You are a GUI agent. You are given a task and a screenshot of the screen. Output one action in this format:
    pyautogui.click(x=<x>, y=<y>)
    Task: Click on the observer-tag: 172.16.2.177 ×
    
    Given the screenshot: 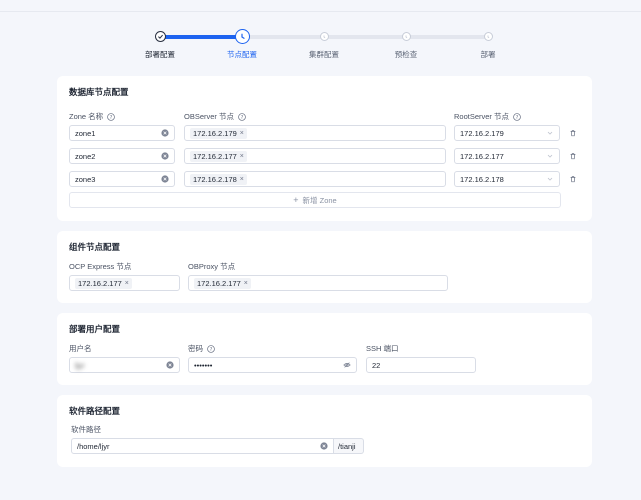 What is the action you would take?
    pyautogui.click(x=218, y=156)
    